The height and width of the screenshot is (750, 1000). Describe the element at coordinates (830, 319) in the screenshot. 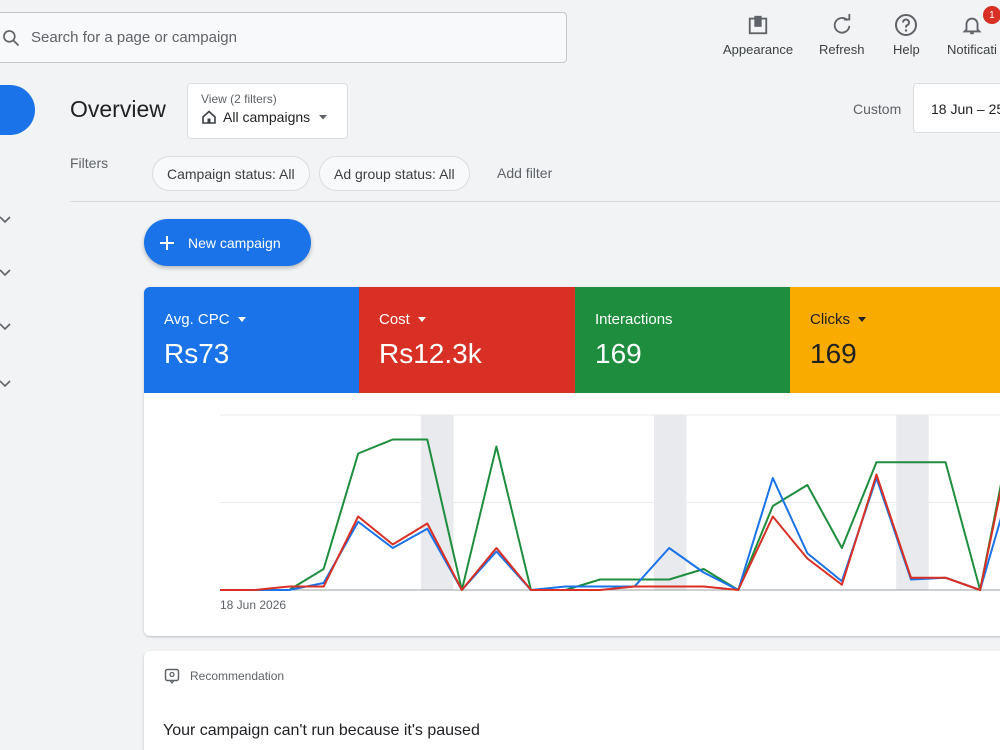

I see `metric-label-text: Clicks` at that location.